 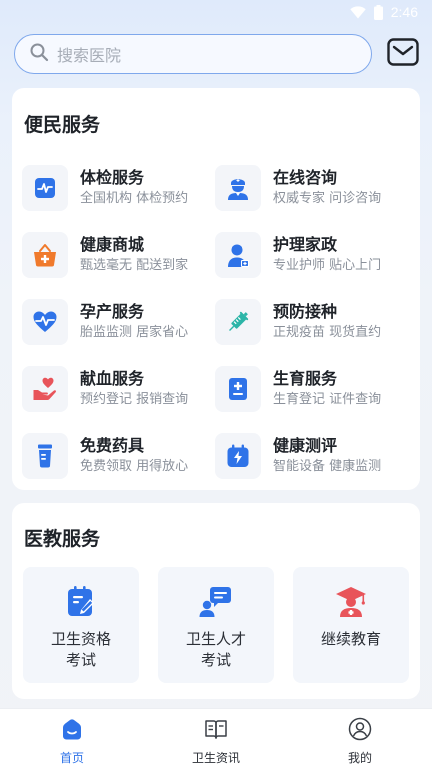 I want to click on service-fertility: 生育服务 生育登记 证件查询, so click(x=310, y=389).